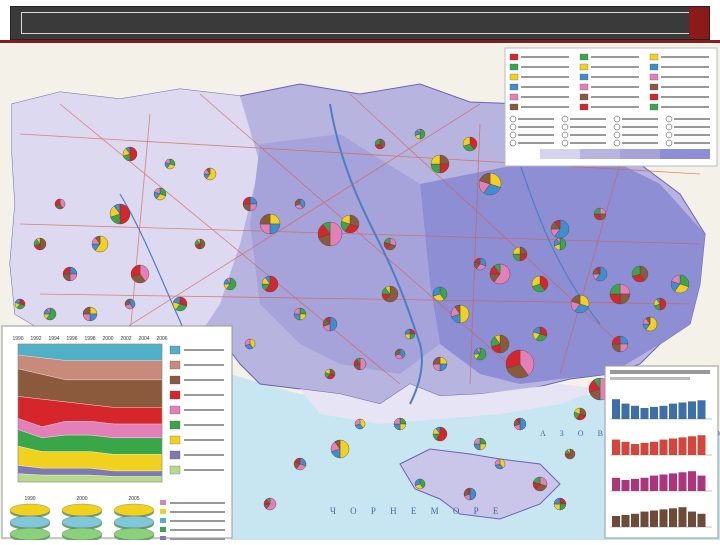 The image size is (720, 545). Describe the element at coordinates (204, 455) in the screenshot. I see `stack-legend-text-line` at that location.